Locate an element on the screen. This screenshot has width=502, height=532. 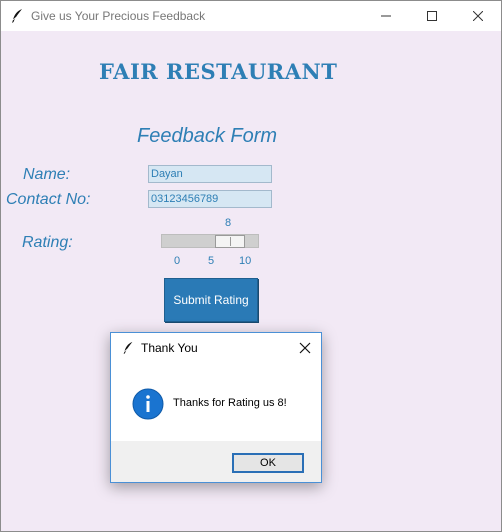
close-button is located at coordinates (478, 16).